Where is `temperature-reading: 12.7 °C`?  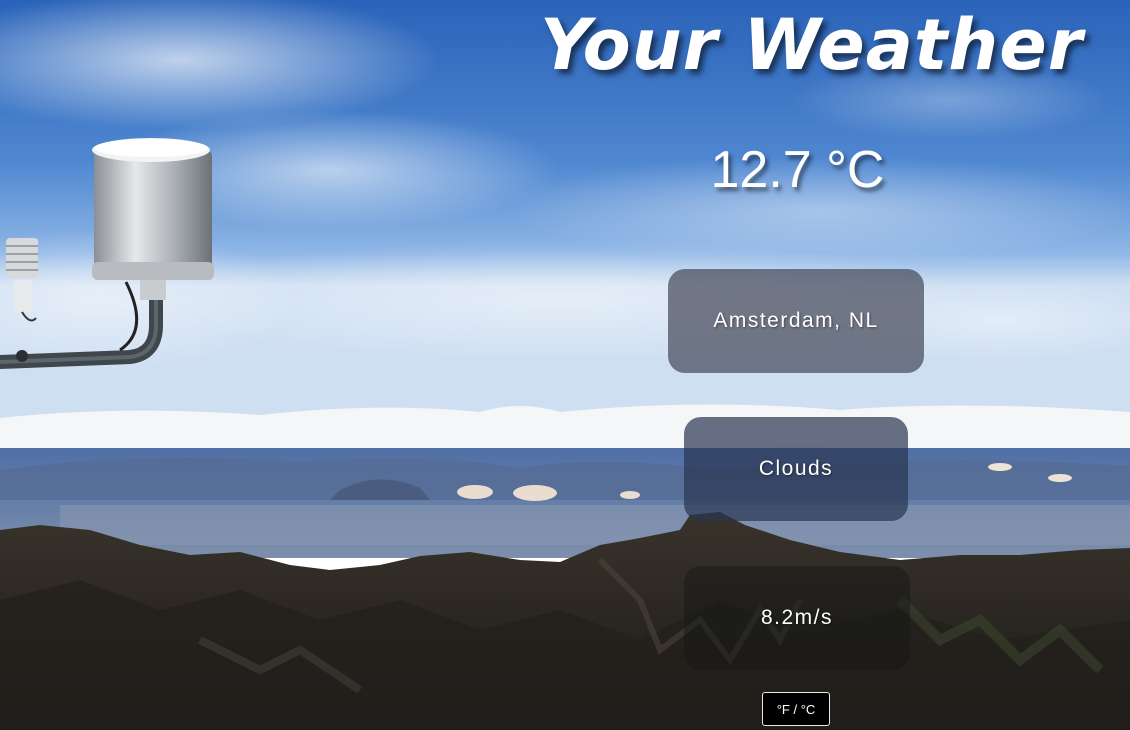 temperature-reading: 12.7 °C is located at coordinates (797, 170).